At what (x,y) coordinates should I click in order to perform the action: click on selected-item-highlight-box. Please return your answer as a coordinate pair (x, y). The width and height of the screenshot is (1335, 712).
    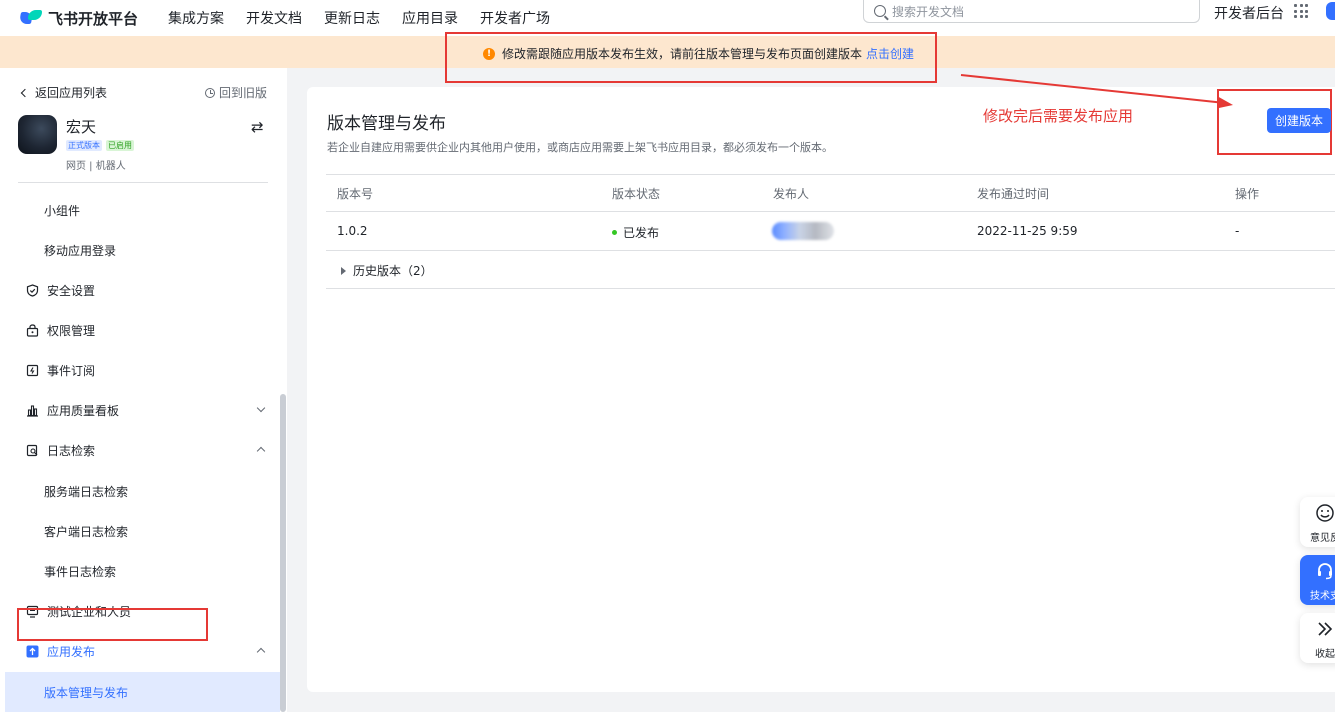
    Looking at the image, I should click on (112, 624).